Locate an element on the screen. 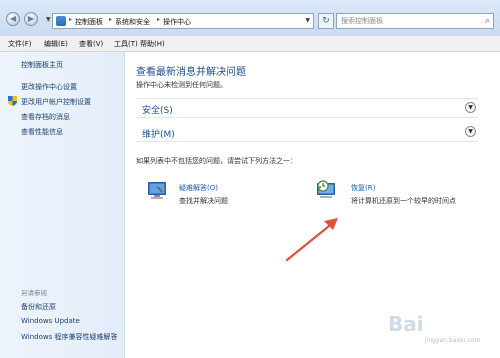  section-security: 安全(S) ▼ is located at coordinates (307, 108).